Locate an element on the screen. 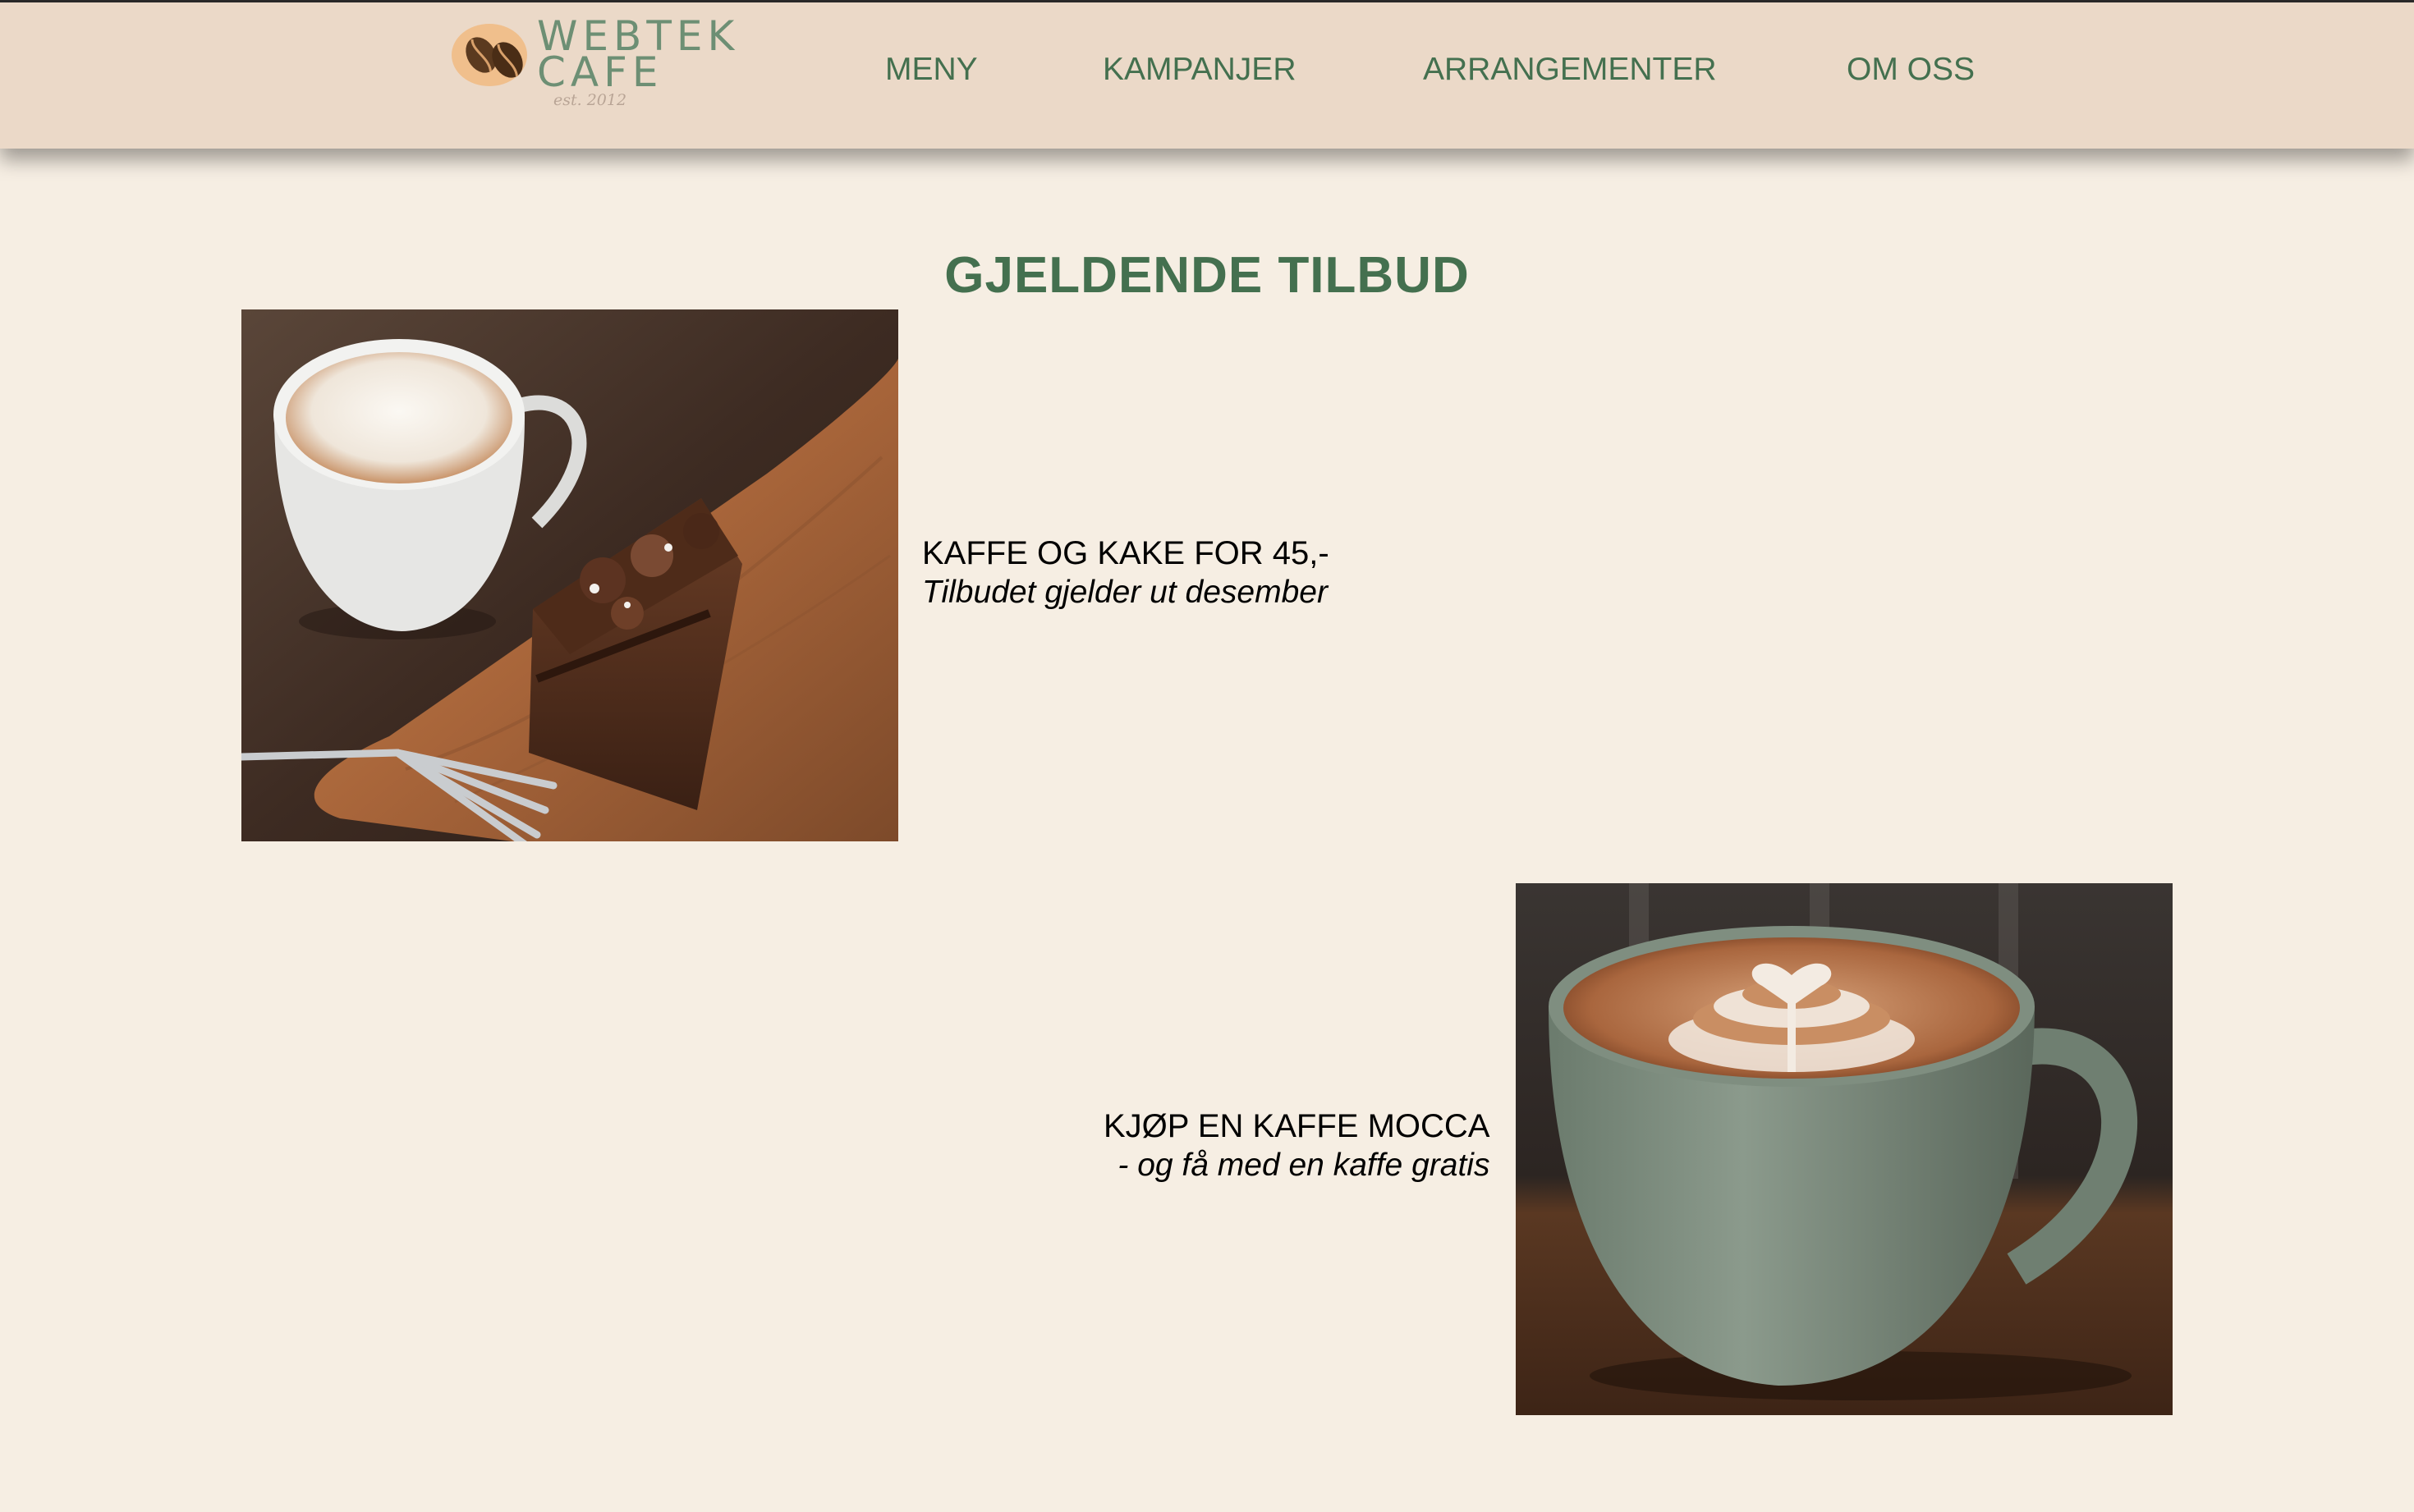 The image size is (2414, 1512). offer-title: KJØP EN KAFFE MOCCA is located at coordinates (1297, 1126).